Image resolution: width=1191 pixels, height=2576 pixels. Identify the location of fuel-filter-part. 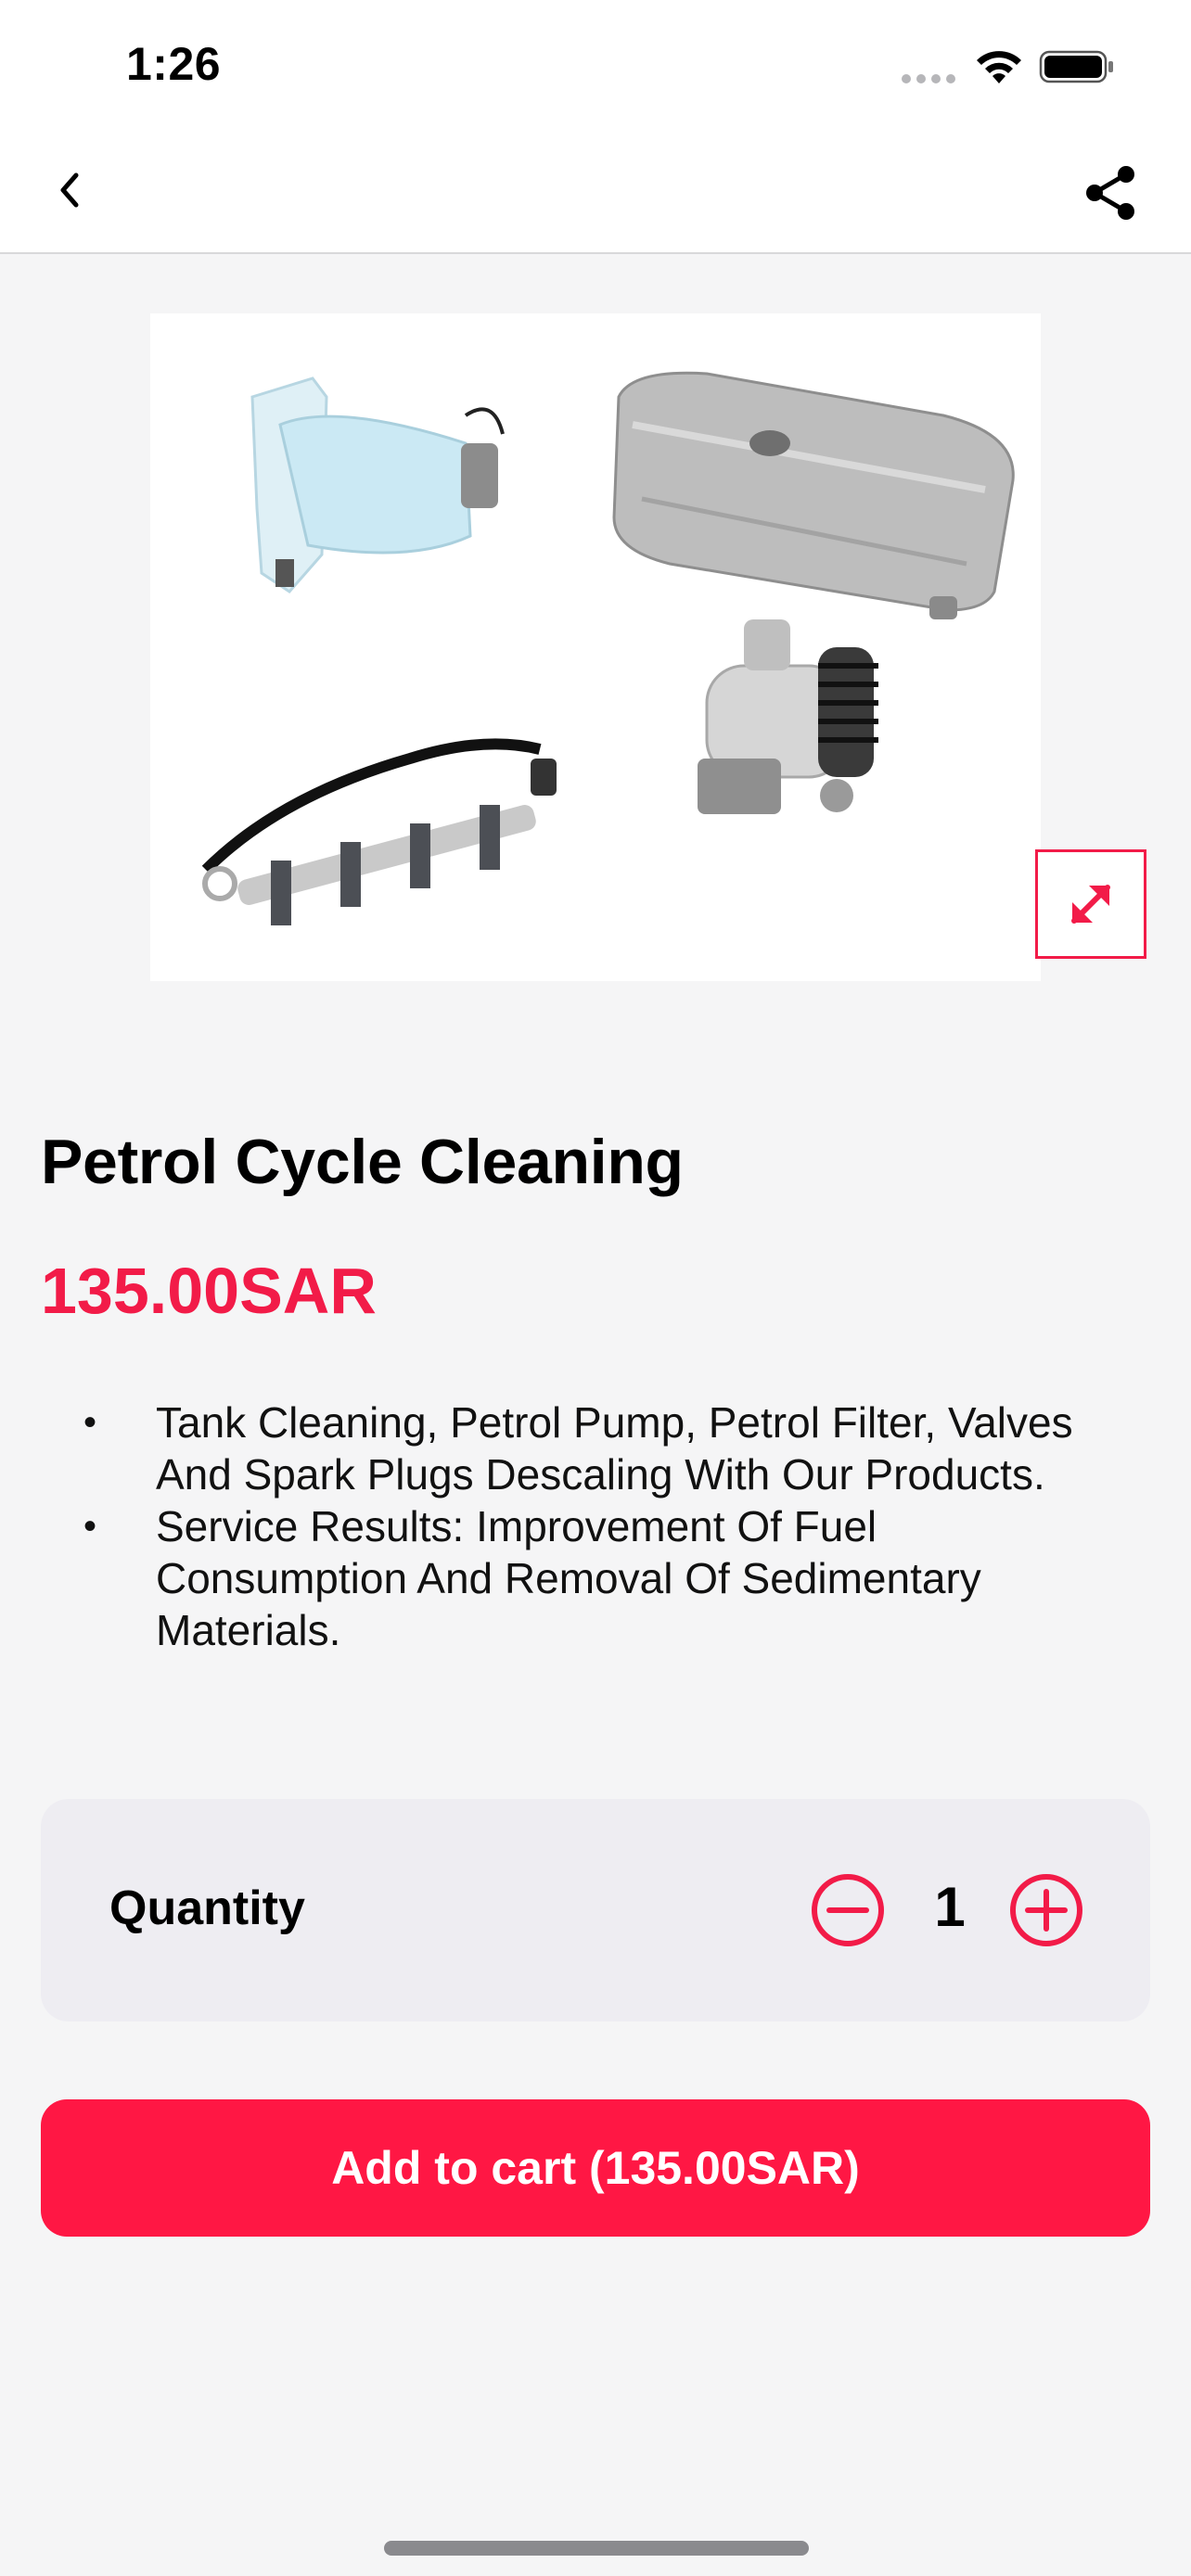
(377, 485).